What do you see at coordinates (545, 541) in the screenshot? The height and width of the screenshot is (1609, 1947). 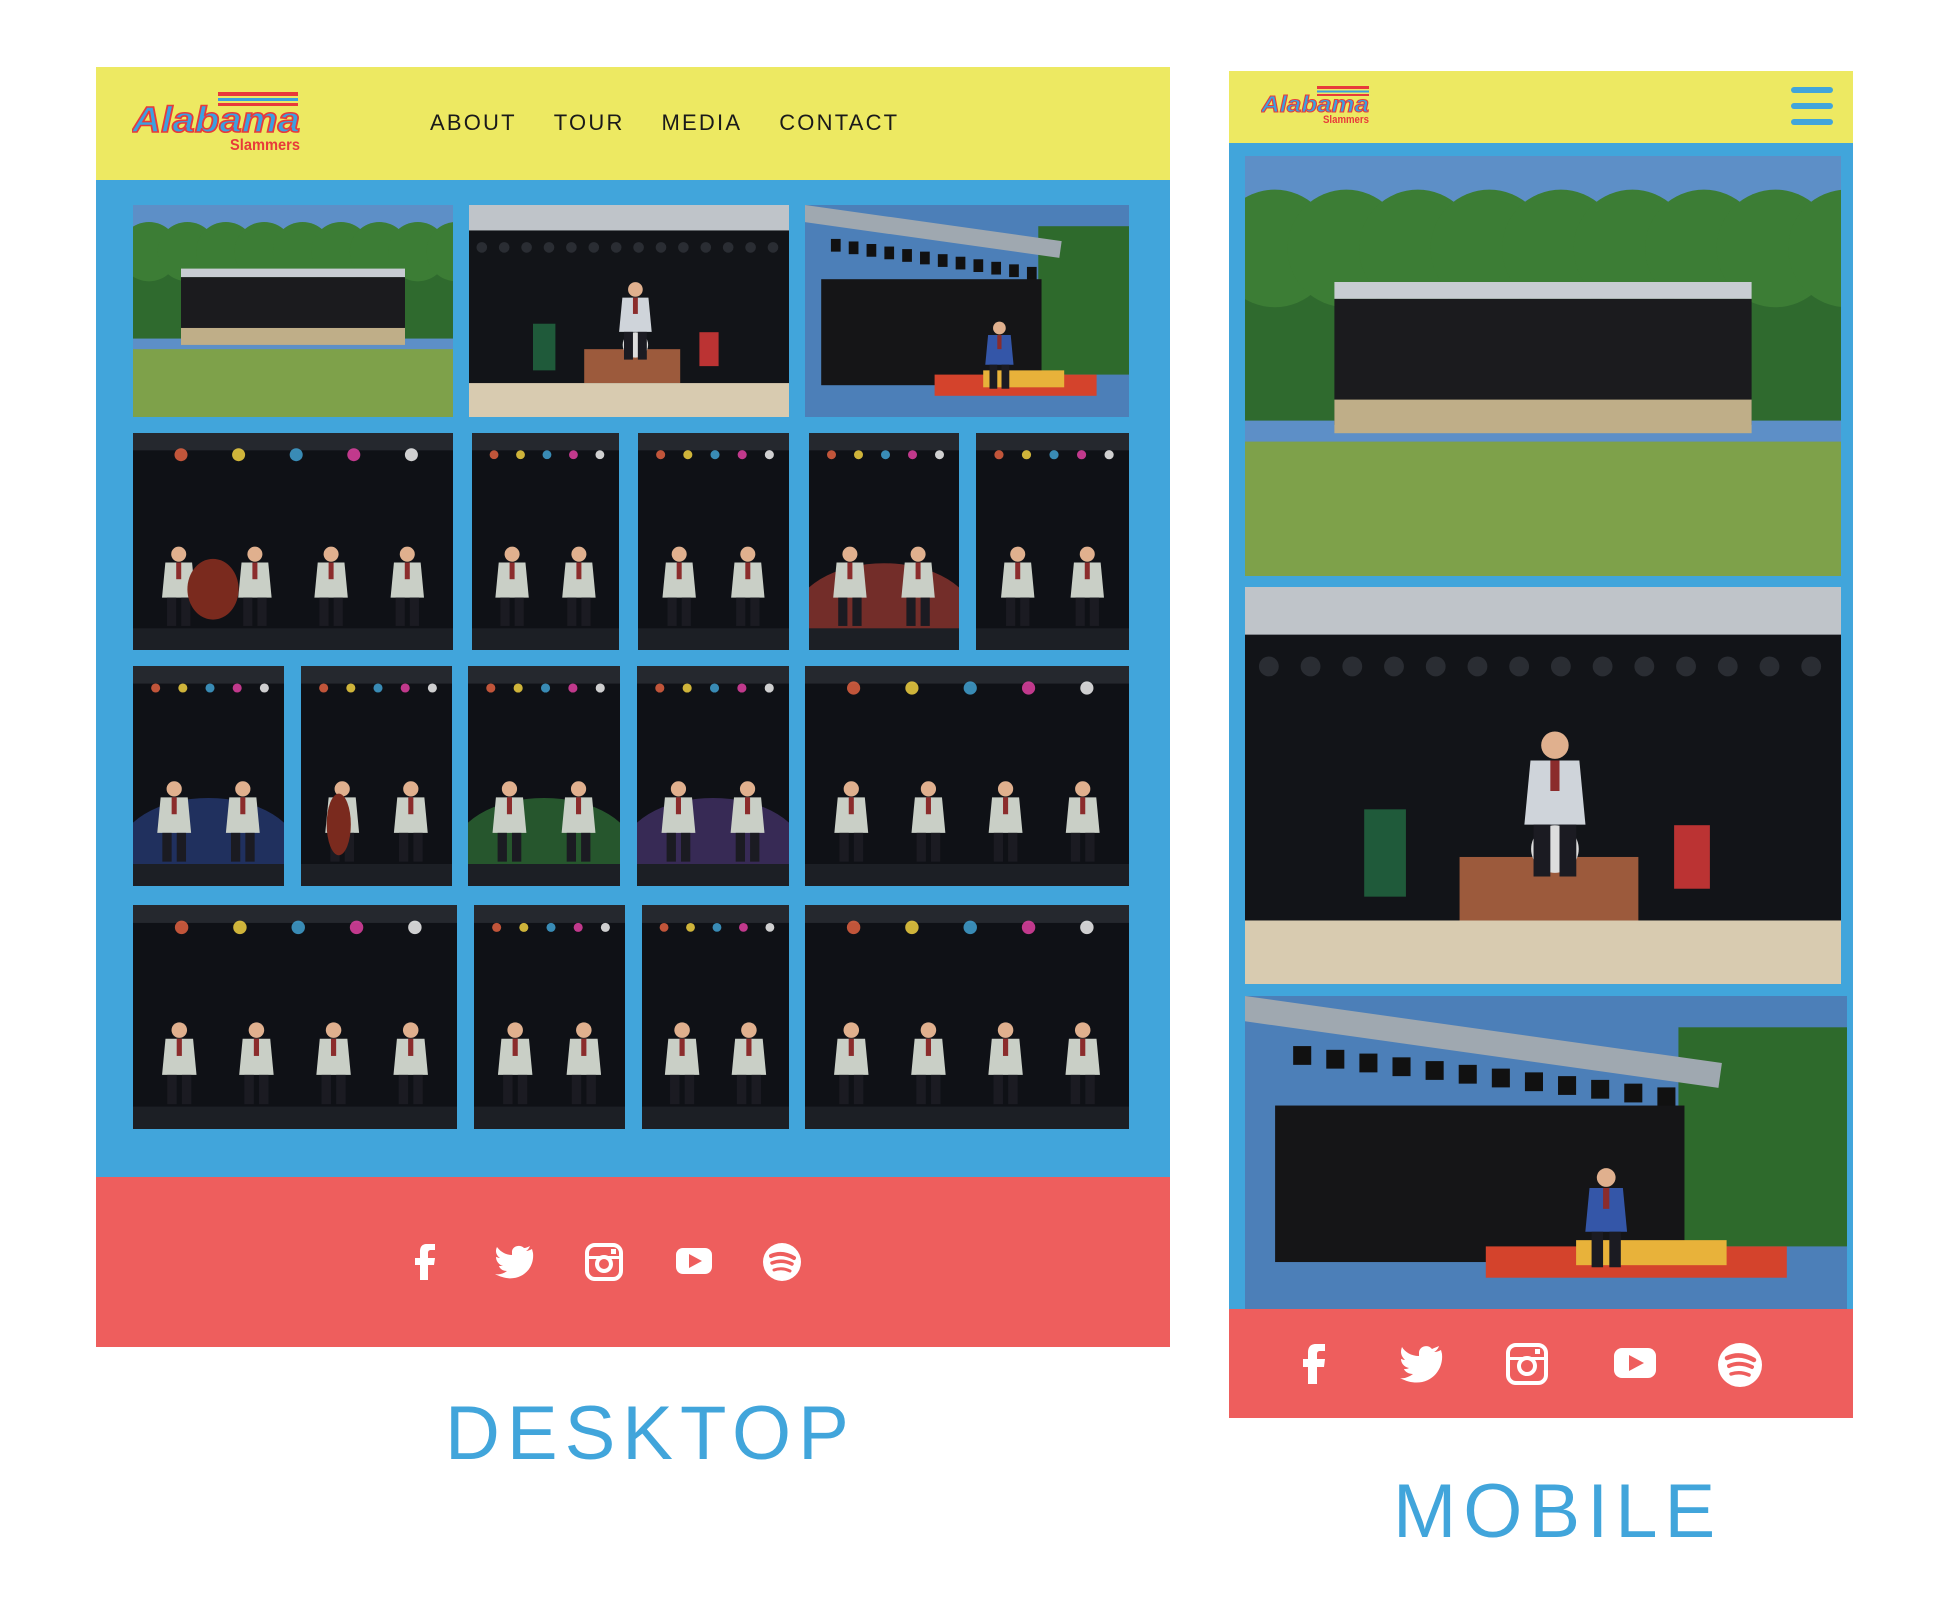 I see `gallery-photo-sax-duo` at bounding box center [545, 541].